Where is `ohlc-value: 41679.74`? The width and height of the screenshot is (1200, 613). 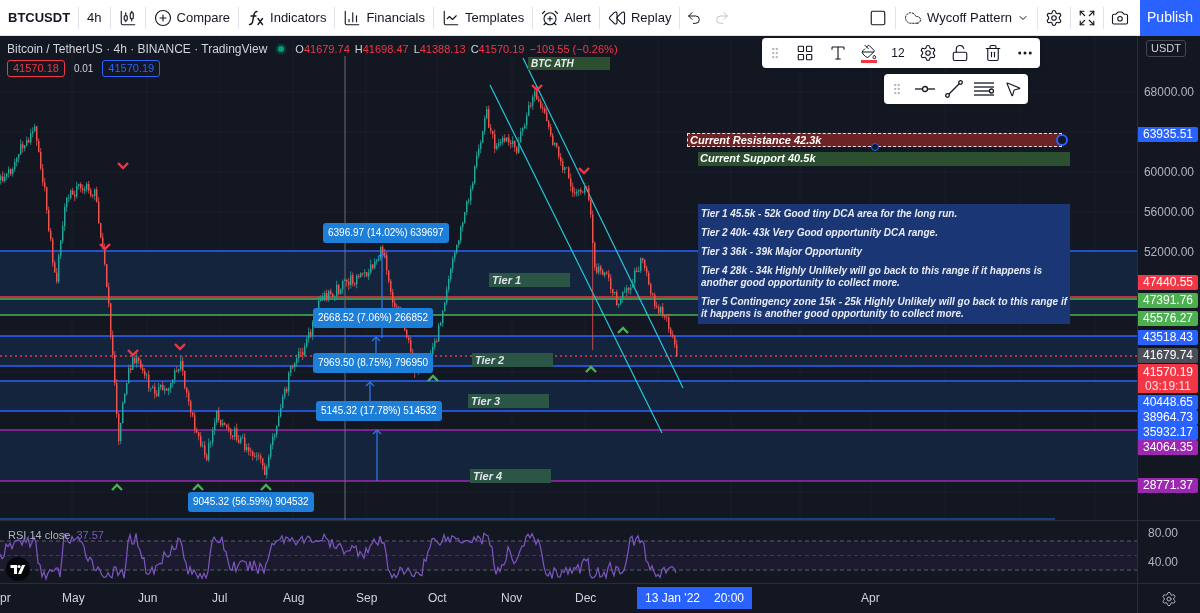
ohlc-value: 41679.74 is located at coordinates (326, 49).